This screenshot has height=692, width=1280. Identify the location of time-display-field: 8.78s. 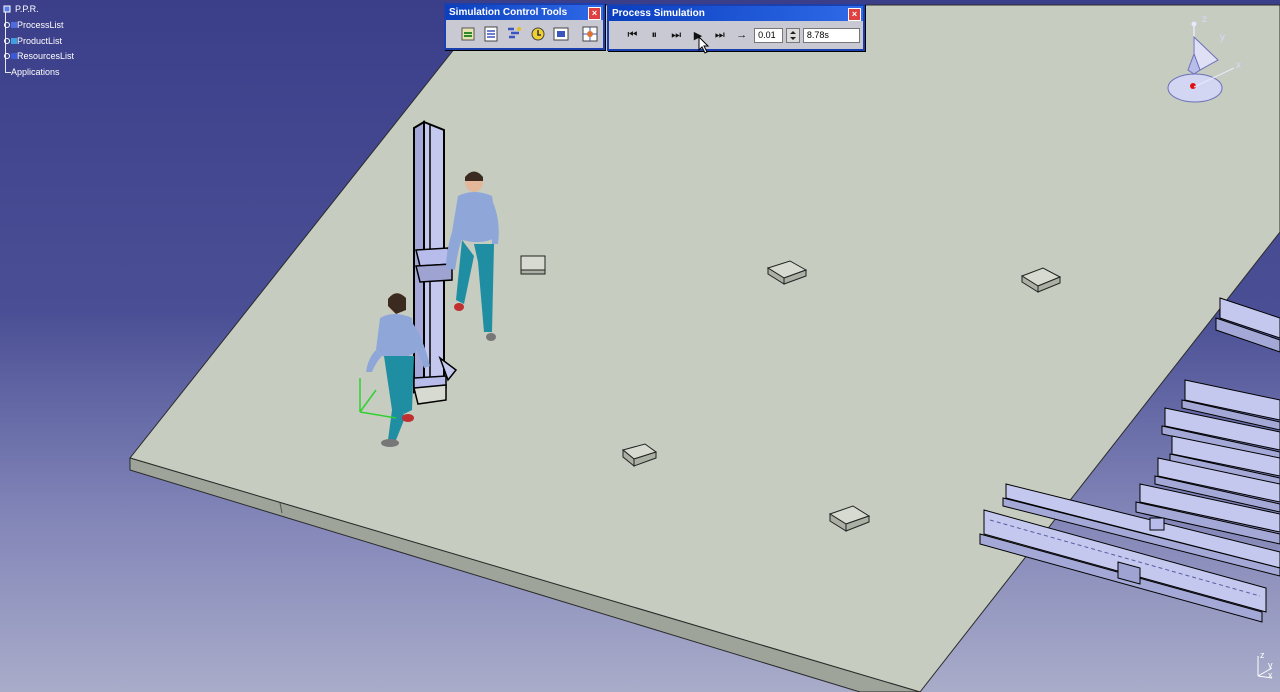
(831, 35).